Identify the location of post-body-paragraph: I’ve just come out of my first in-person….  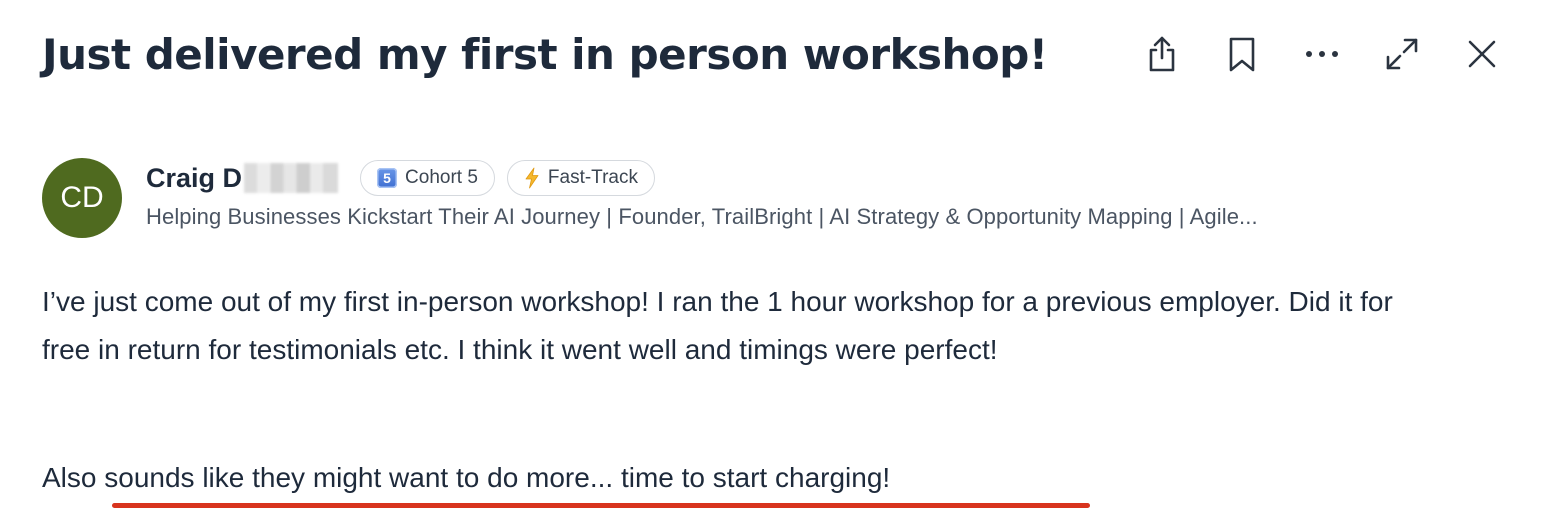
(717, 325).